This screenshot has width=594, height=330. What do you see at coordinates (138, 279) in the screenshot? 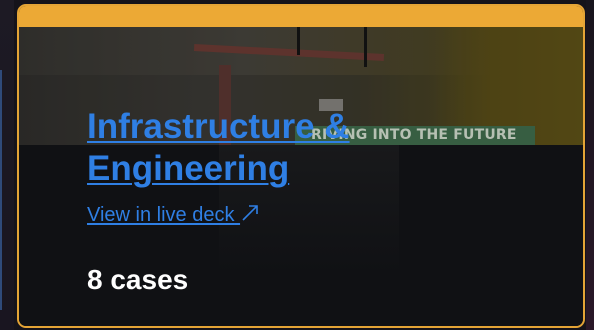
I see `case-count: 8 cases` at bounding box center [138, 279].